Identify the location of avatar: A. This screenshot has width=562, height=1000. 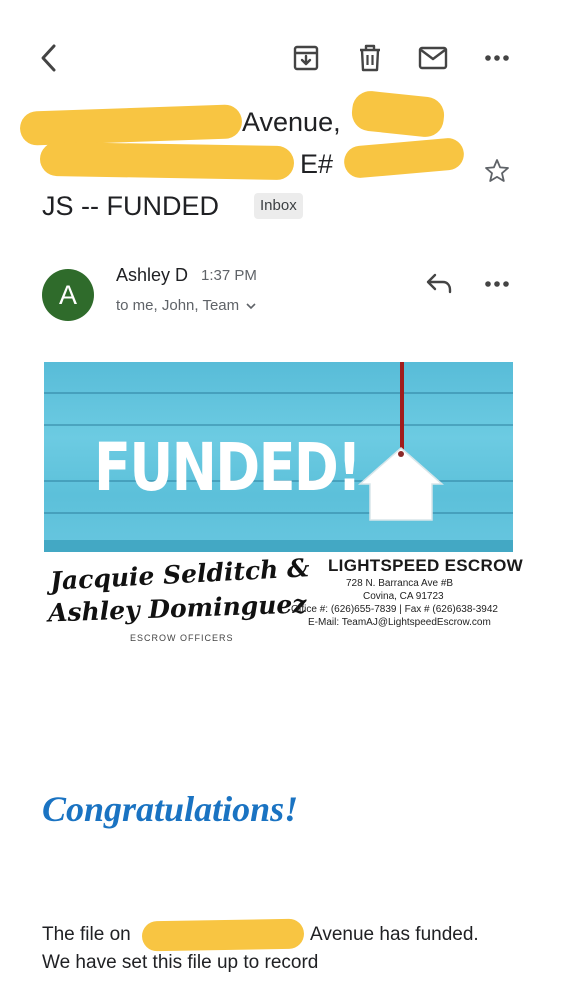
(68, 295).